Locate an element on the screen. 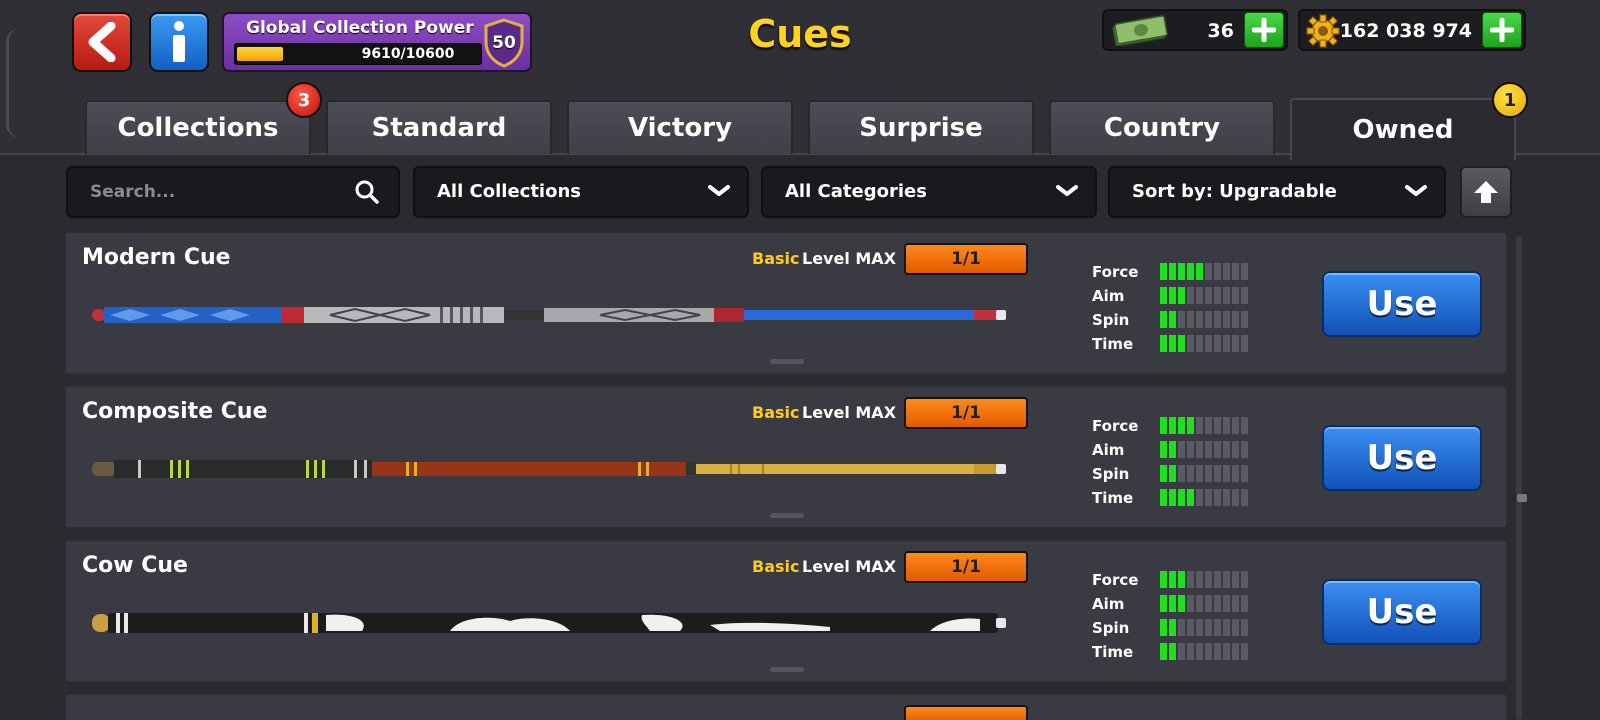  tab-surprise: Surprise is located at coordinates (921, 127).